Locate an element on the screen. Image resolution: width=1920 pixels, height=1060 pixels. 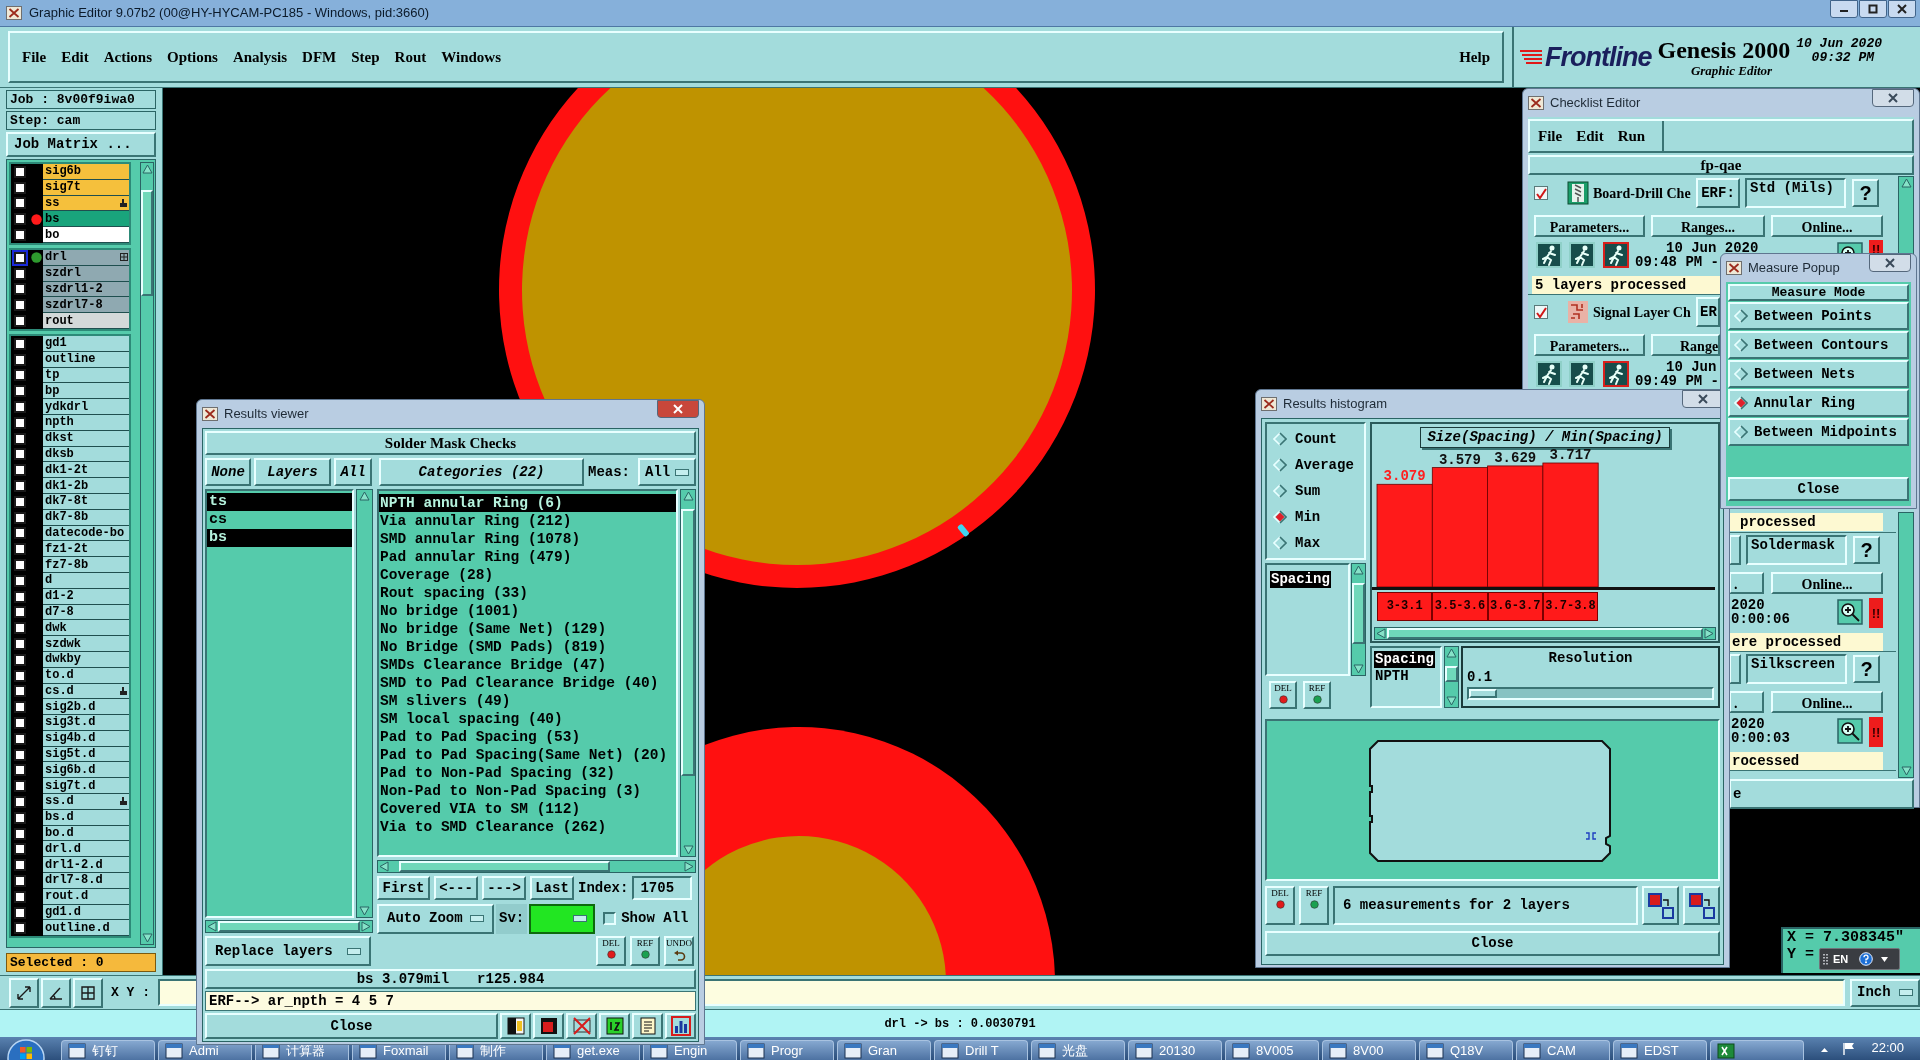
close-button: e is located at coordinates (1821, 794).